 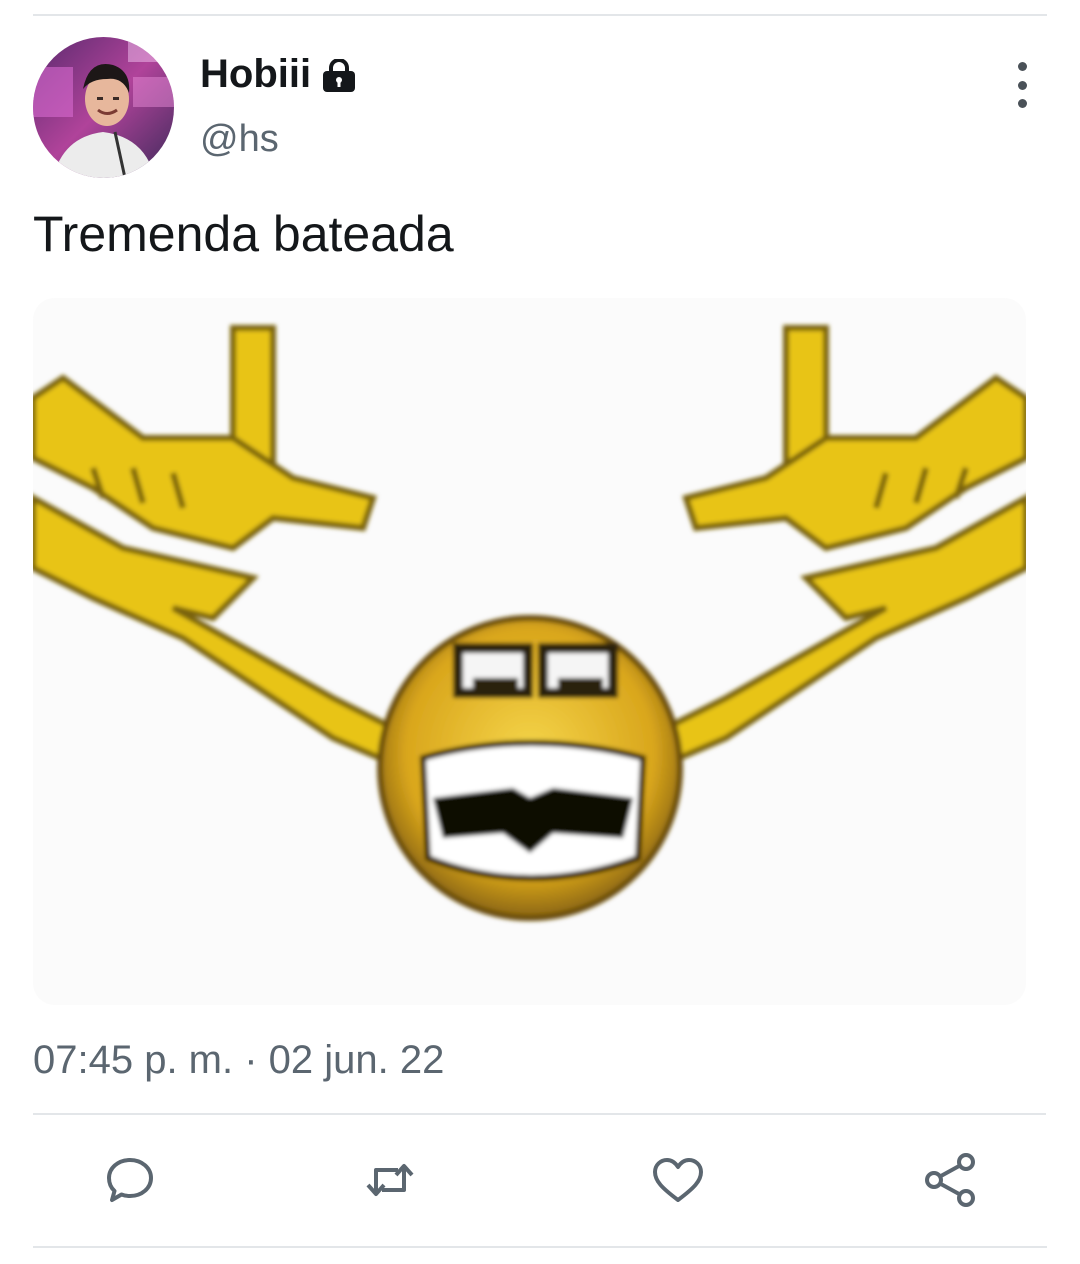 I want to click on display-name: Hobiii, so click(x=255, y=74).